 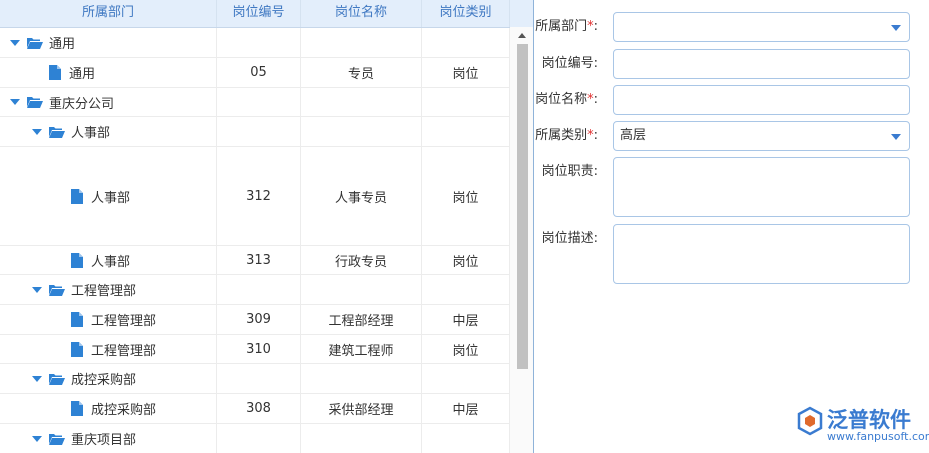 I want to click on header-spacer, so click(x=521, y=14).